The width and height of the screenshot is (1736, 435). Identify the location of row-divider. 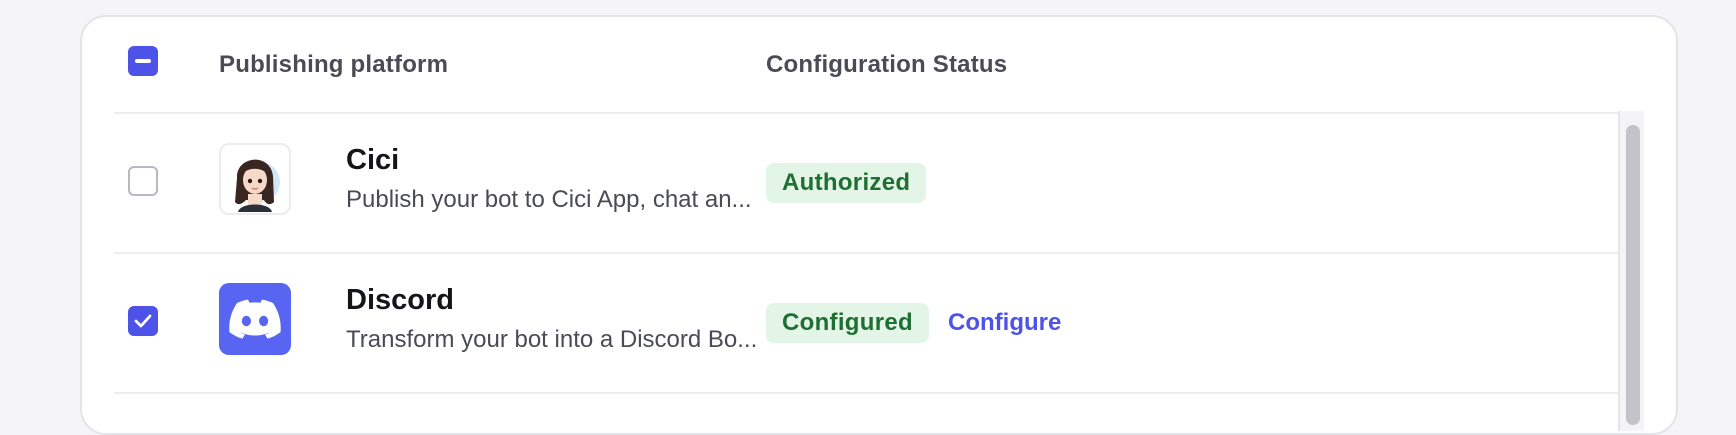
(879, 393).